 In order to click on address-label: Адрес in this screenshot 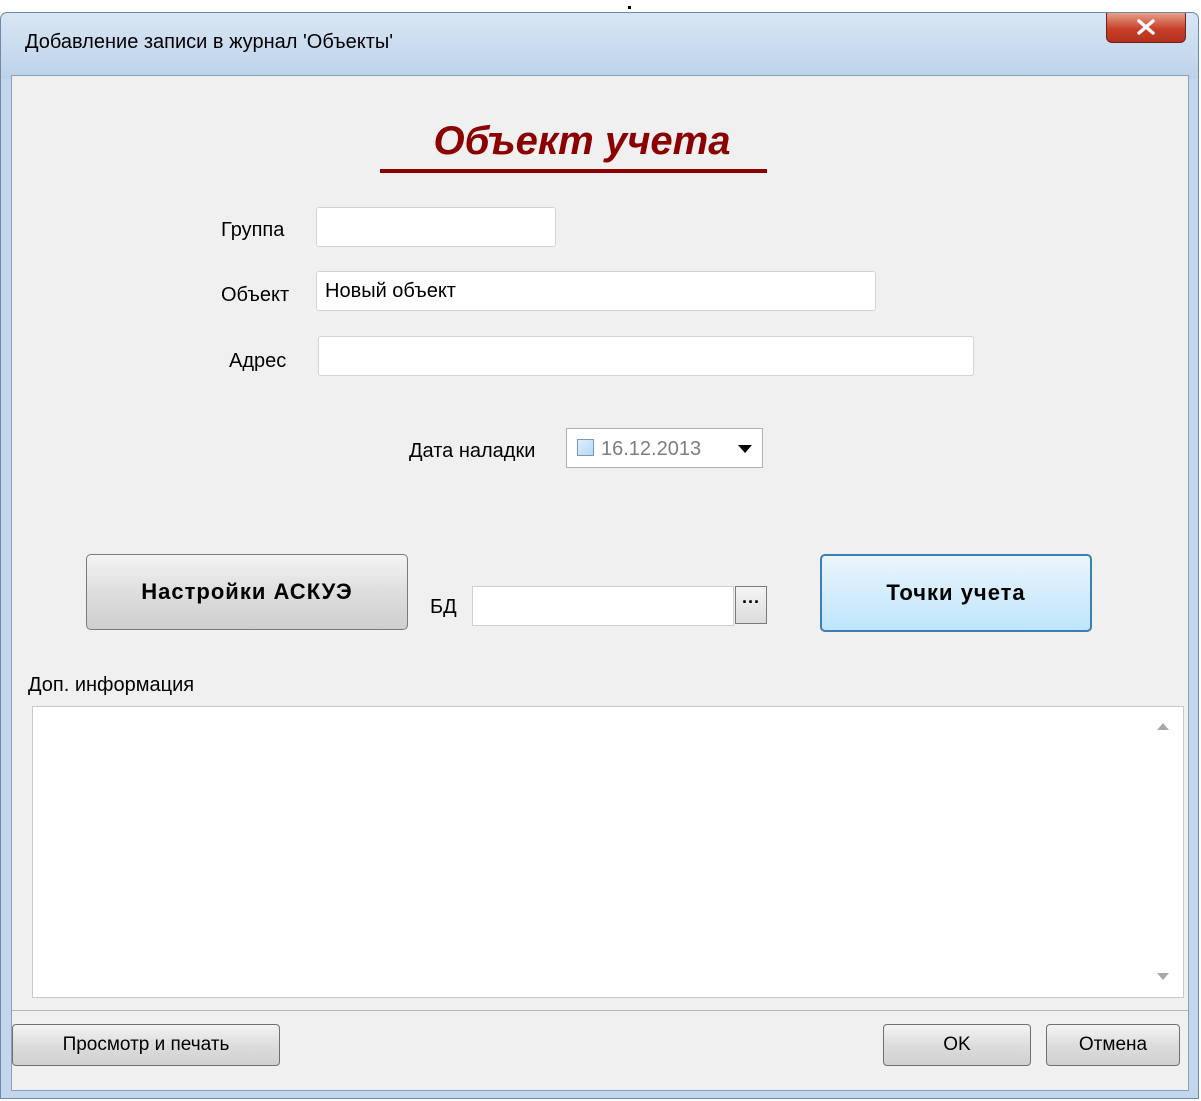, I will do `click(258, 361)`.